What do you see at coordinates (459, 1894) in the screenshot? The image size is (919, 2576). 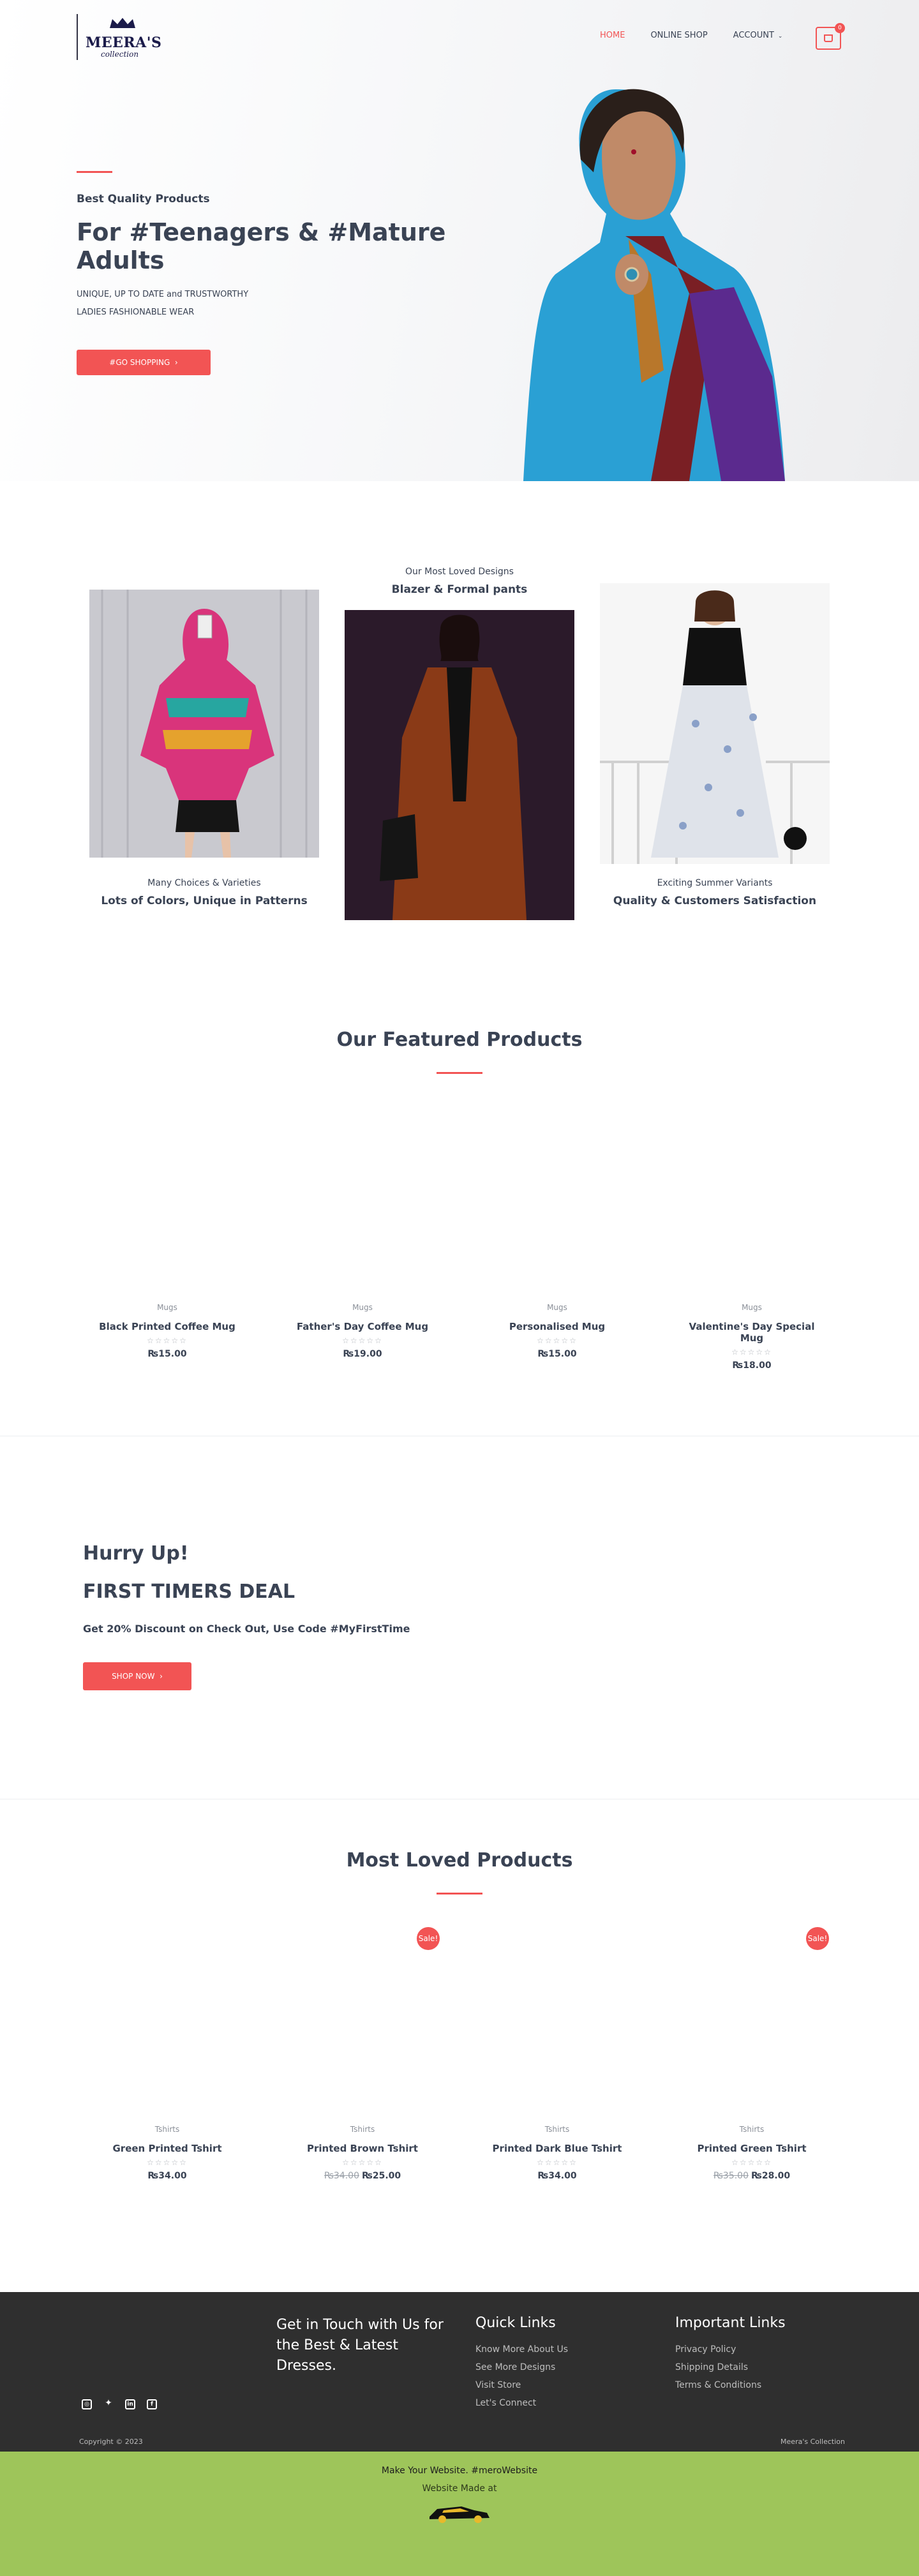 I see `loved-title-line` at bounding box center [459, 1894].